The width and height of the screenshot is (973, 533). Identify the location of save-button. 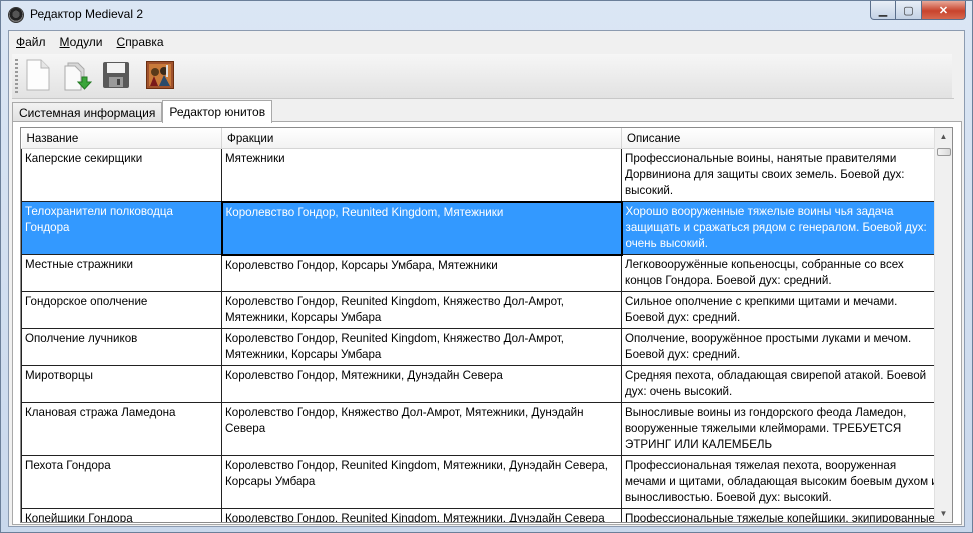
(116, 75).